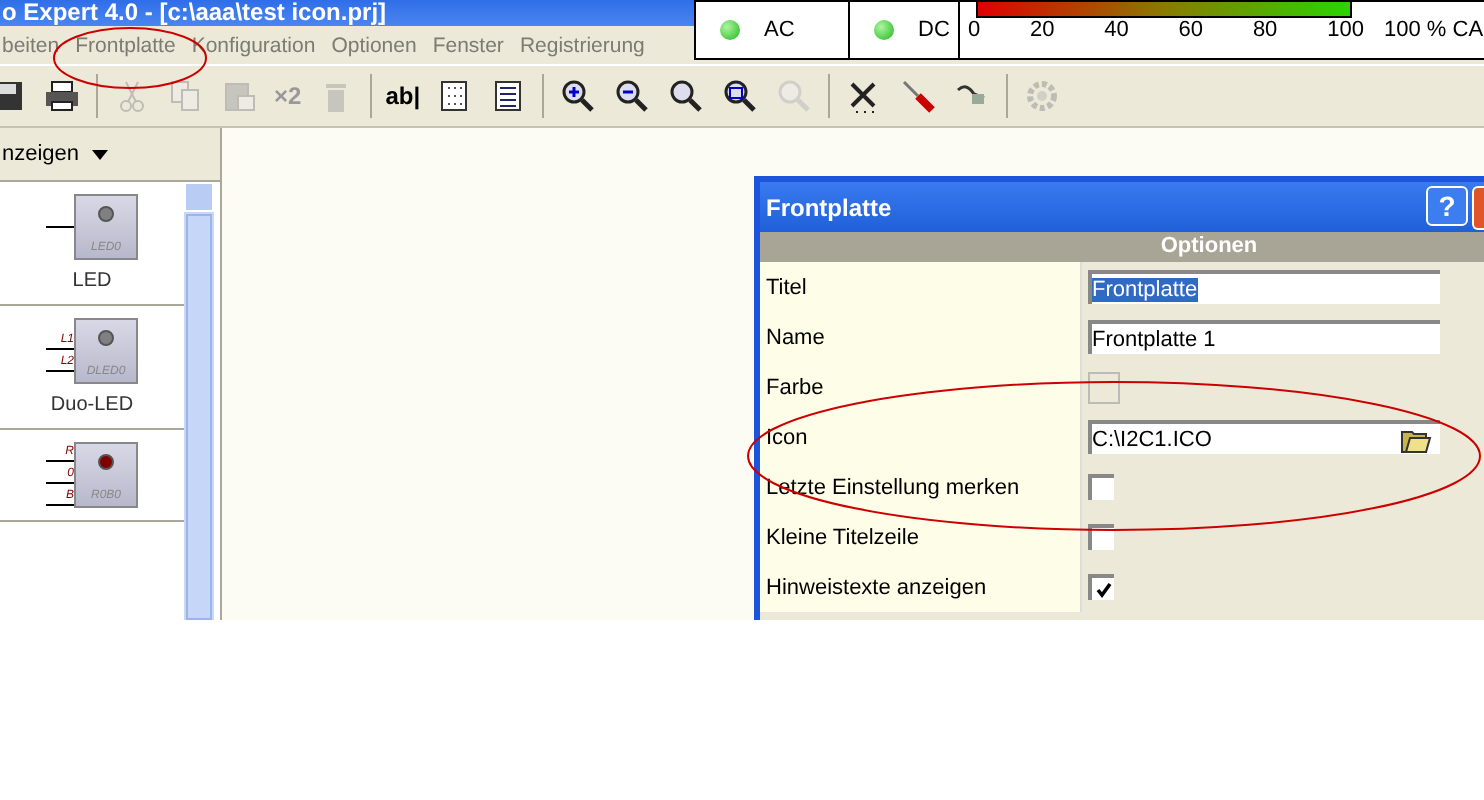  Describe the element at coordinates (31, 45) in the screenshot. I see `menu-item: beiten` at that location.